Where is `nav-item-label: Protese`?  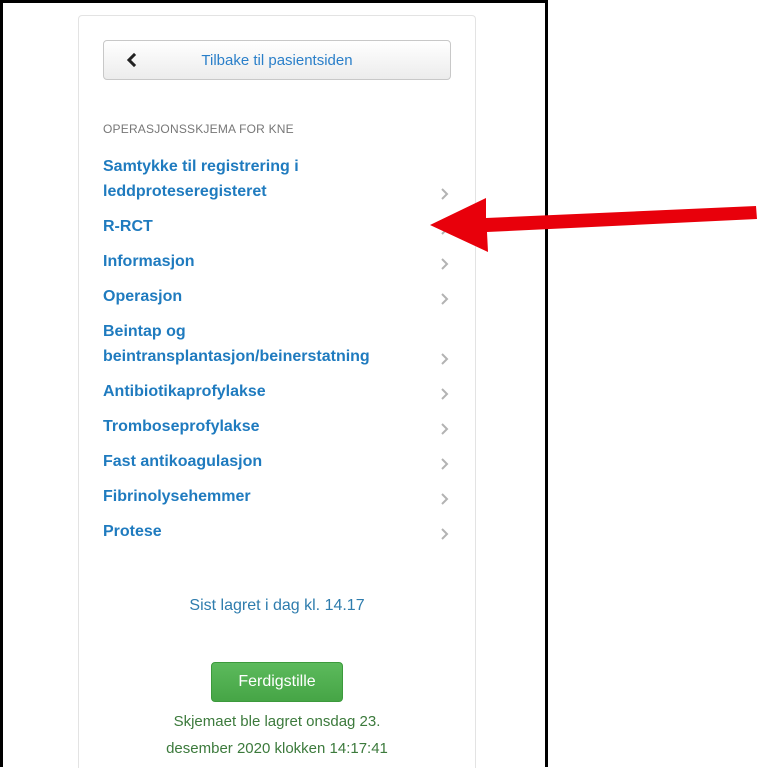 nav-item-label: Protese is located at coordinates (132, 531).